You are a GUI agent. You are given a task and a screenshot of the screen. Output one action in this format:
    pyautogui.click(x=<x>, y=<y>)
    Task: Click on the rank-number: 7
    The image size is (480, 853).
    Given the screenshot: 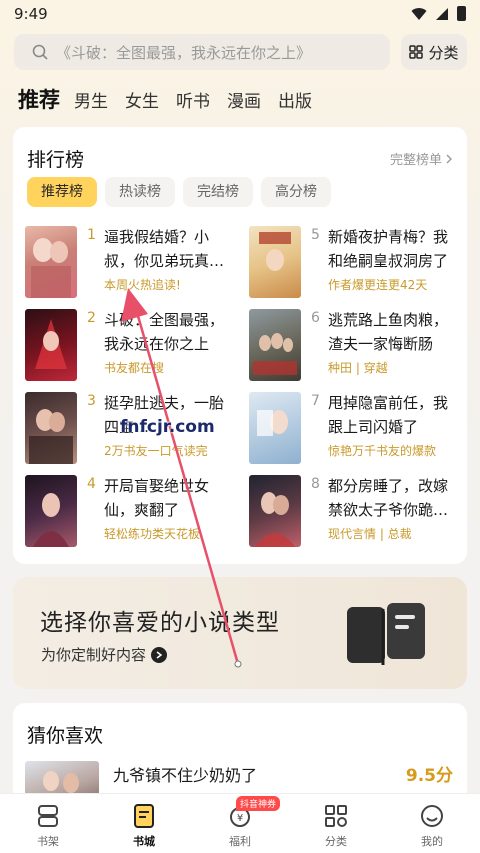 What is the action you would take?
    pyautogui.click(x=315, y=401)
    